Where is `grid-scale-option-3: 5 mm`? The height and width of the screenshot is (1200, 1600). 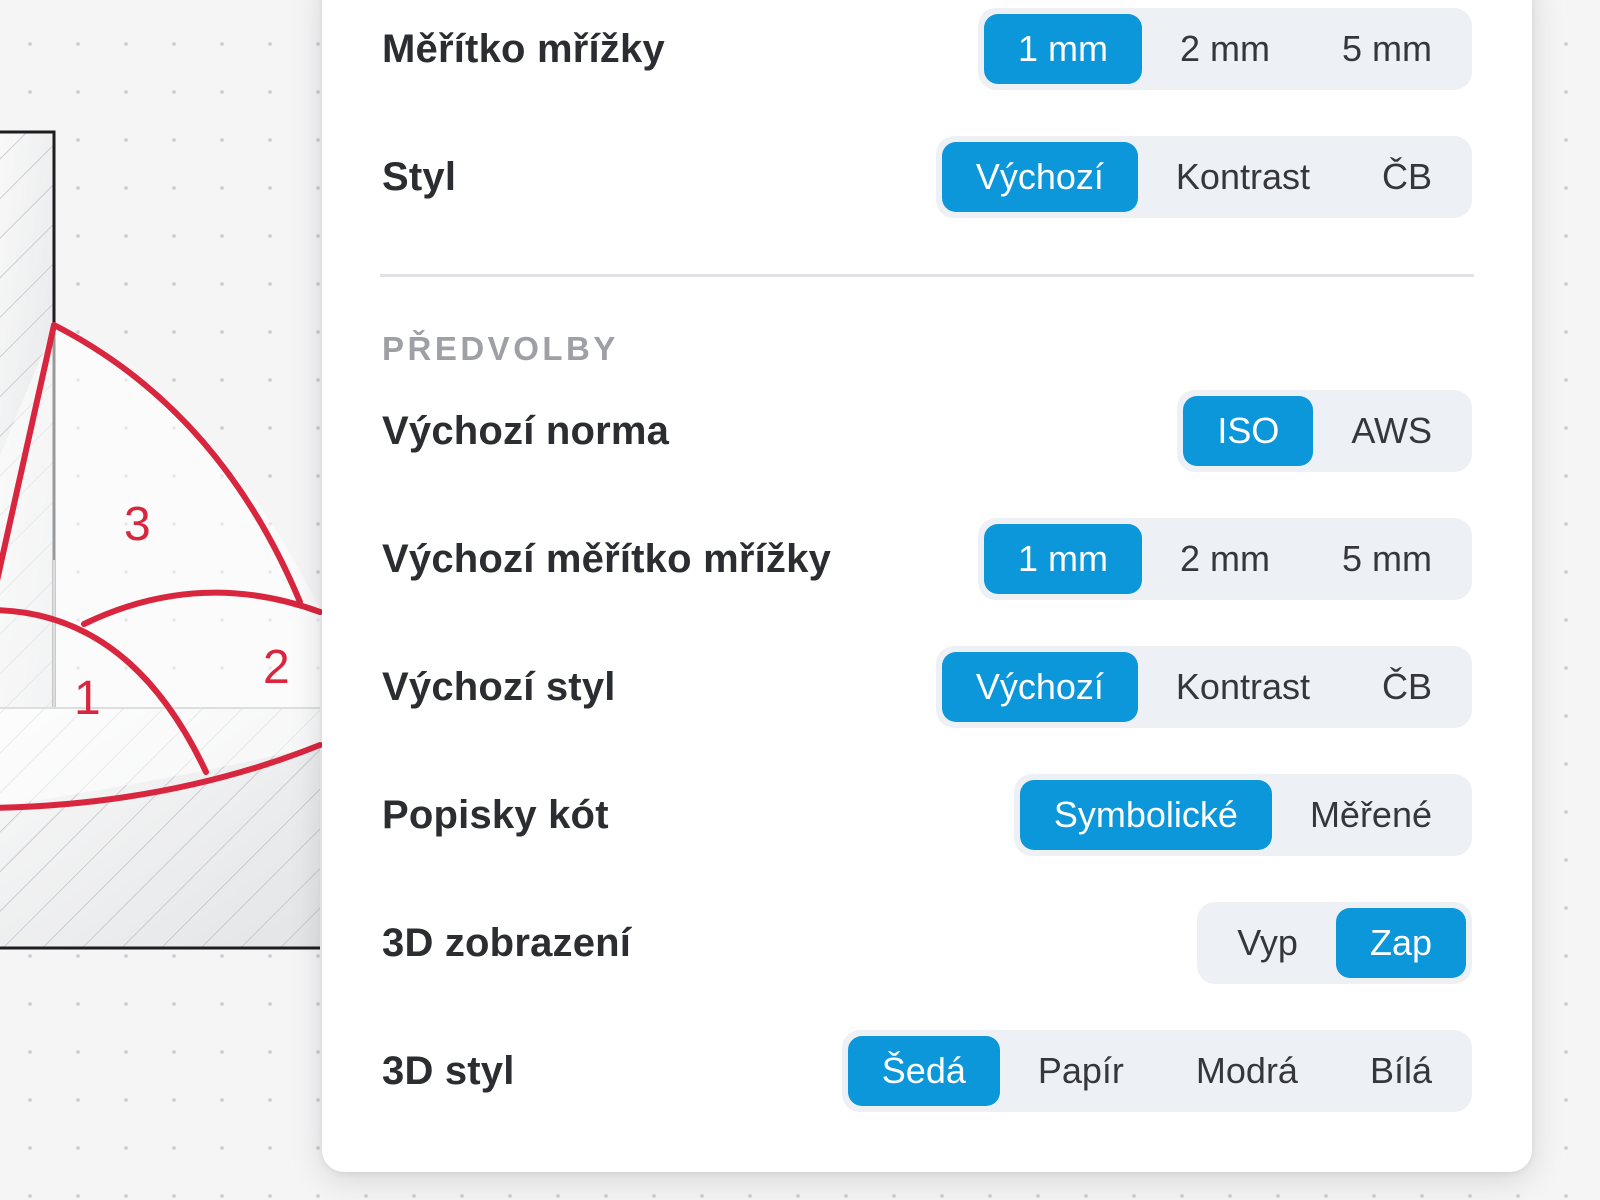 grid-scale-option-3: 5 mm is located at coordinates (1387, 49).